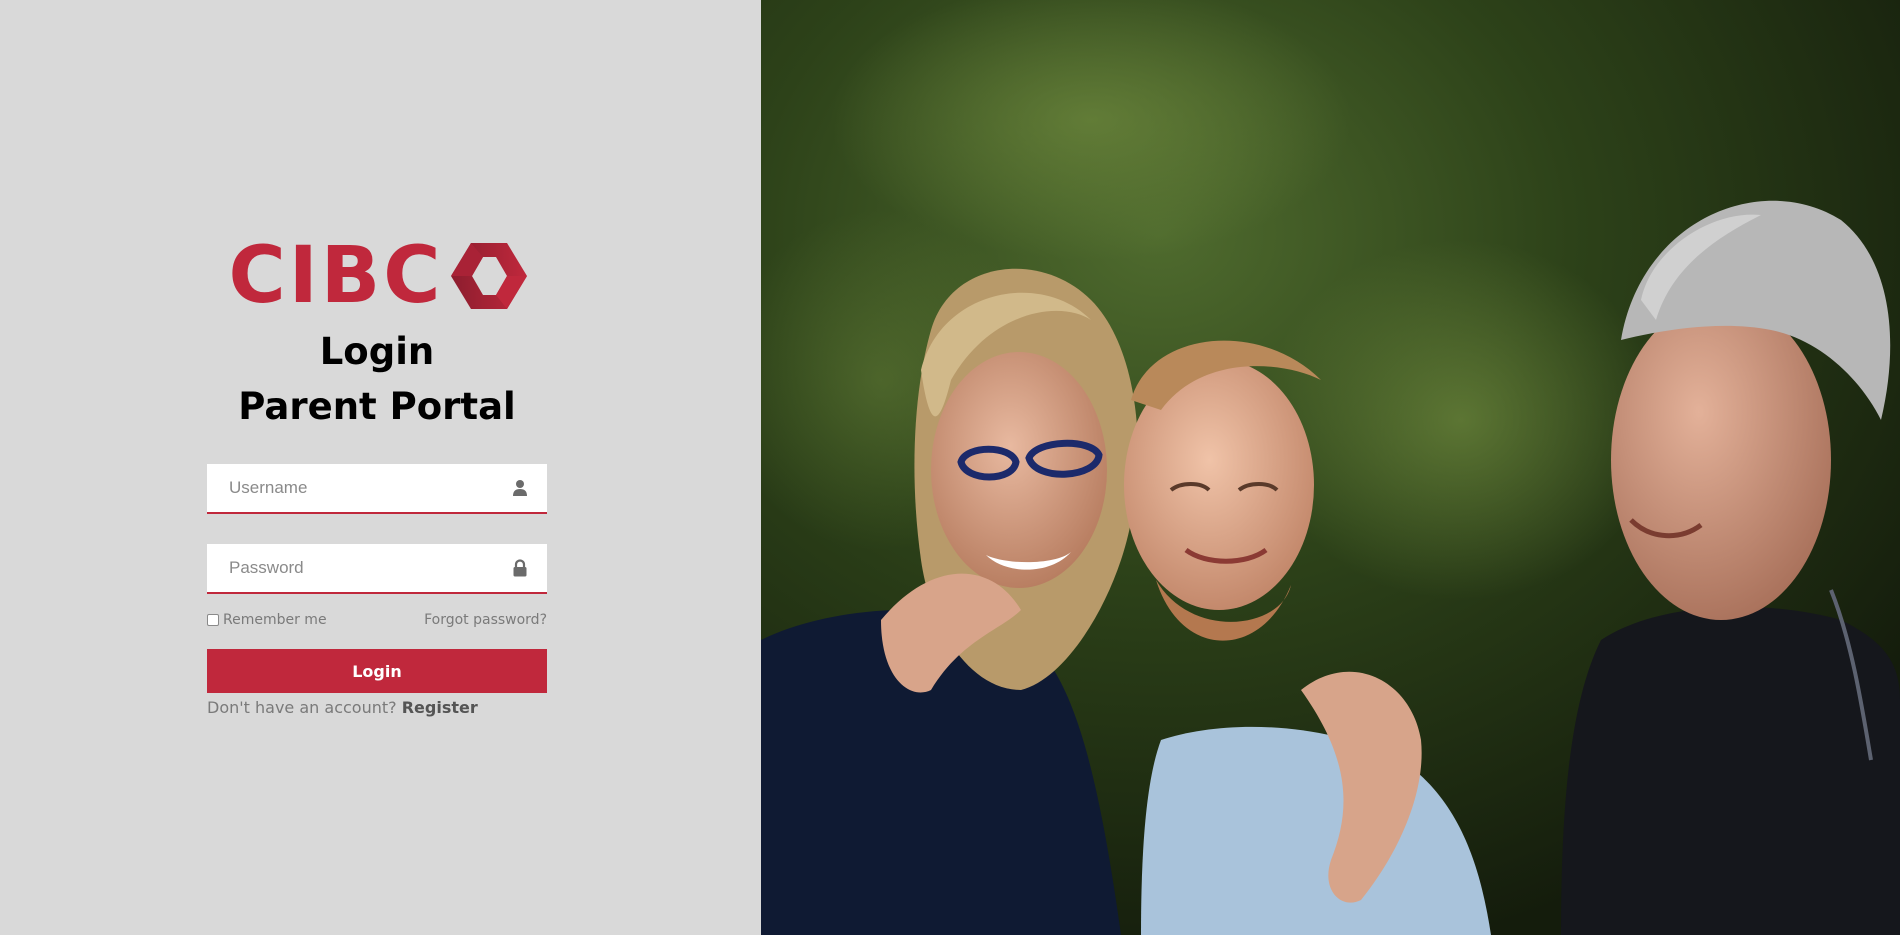 The image size is (1900, 935). Describe the element at coordinates (520, 488) in the screenshot. I see `user-icon` at that location.